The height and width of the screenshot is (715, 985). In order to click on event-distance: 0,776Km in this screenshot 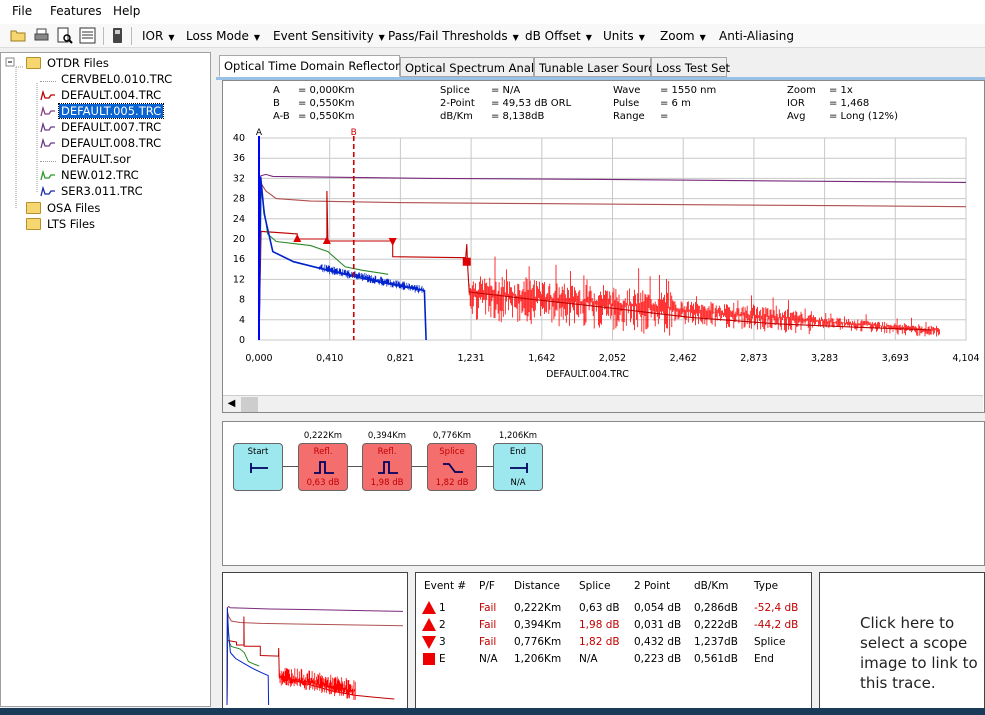, I will do `click(452, 436)`.